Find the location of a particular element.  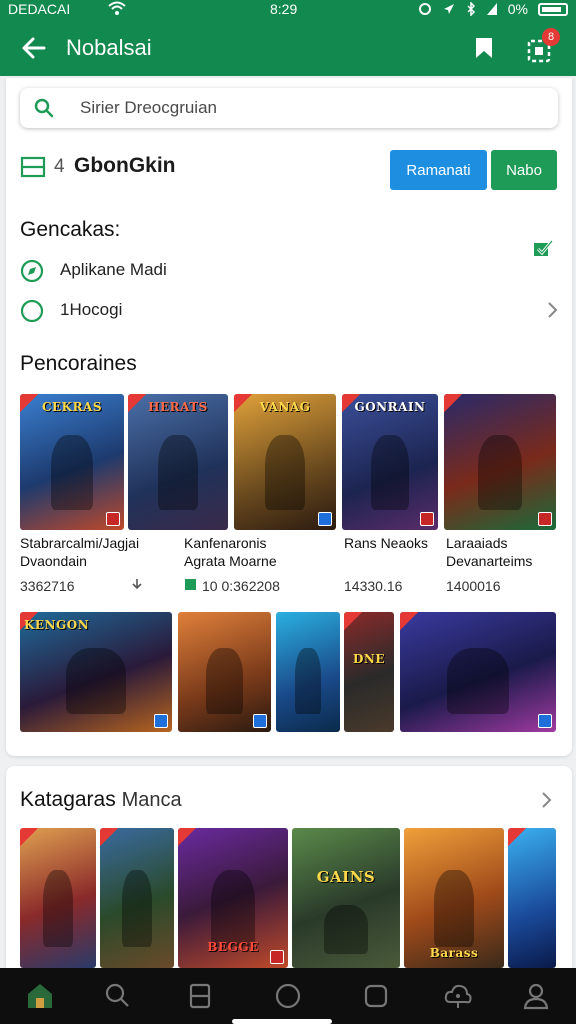

category-art-title: Barass is located at coordinates (454, 953).